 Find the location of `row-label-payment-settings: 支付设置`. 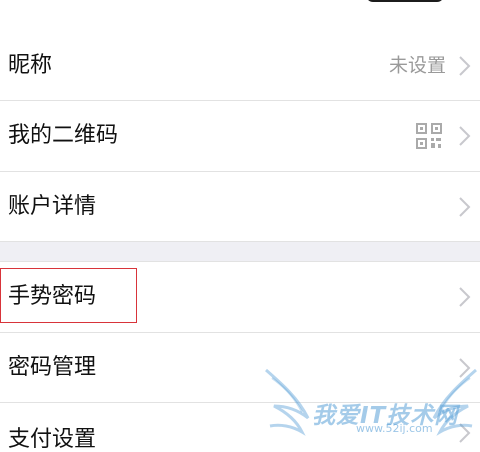

row-label-payment-settings: 支付设置 is located at coordinates (52, 439).